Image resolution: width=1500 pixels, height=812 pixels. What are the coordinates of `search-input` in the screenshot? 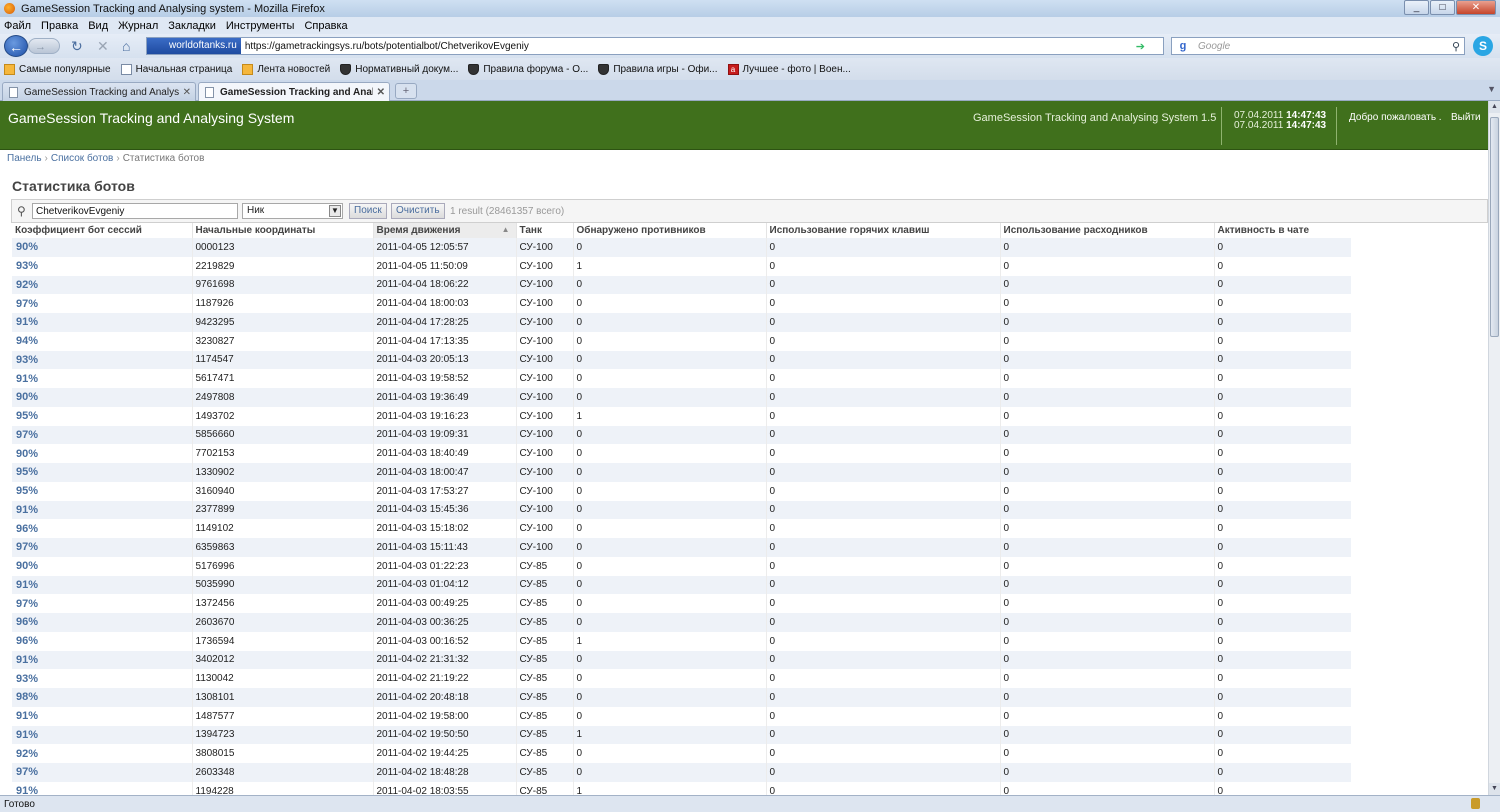 It's located at (135, 211).